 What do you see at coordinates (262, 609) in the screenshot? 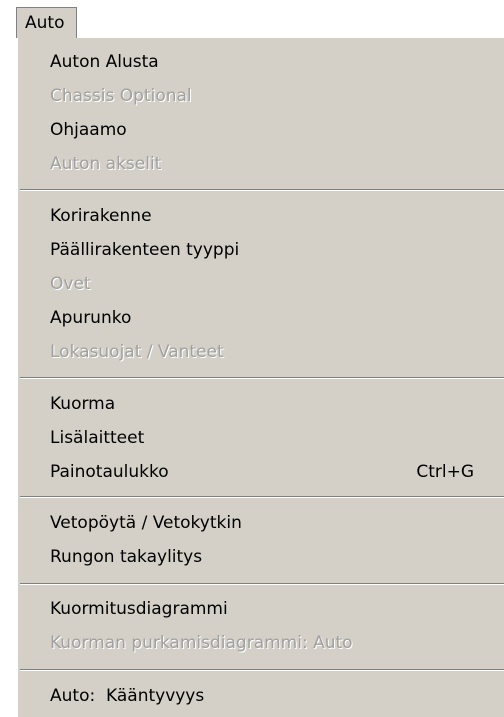
I see `menu-item-kuormitusdiagrammi: Kuormitusdiagrammi` at bounding box center [262, 609].